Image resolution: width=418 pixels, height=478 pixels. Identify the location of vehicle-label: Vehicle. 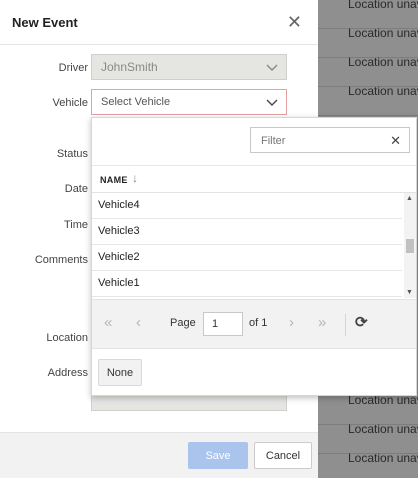
(70, 103).